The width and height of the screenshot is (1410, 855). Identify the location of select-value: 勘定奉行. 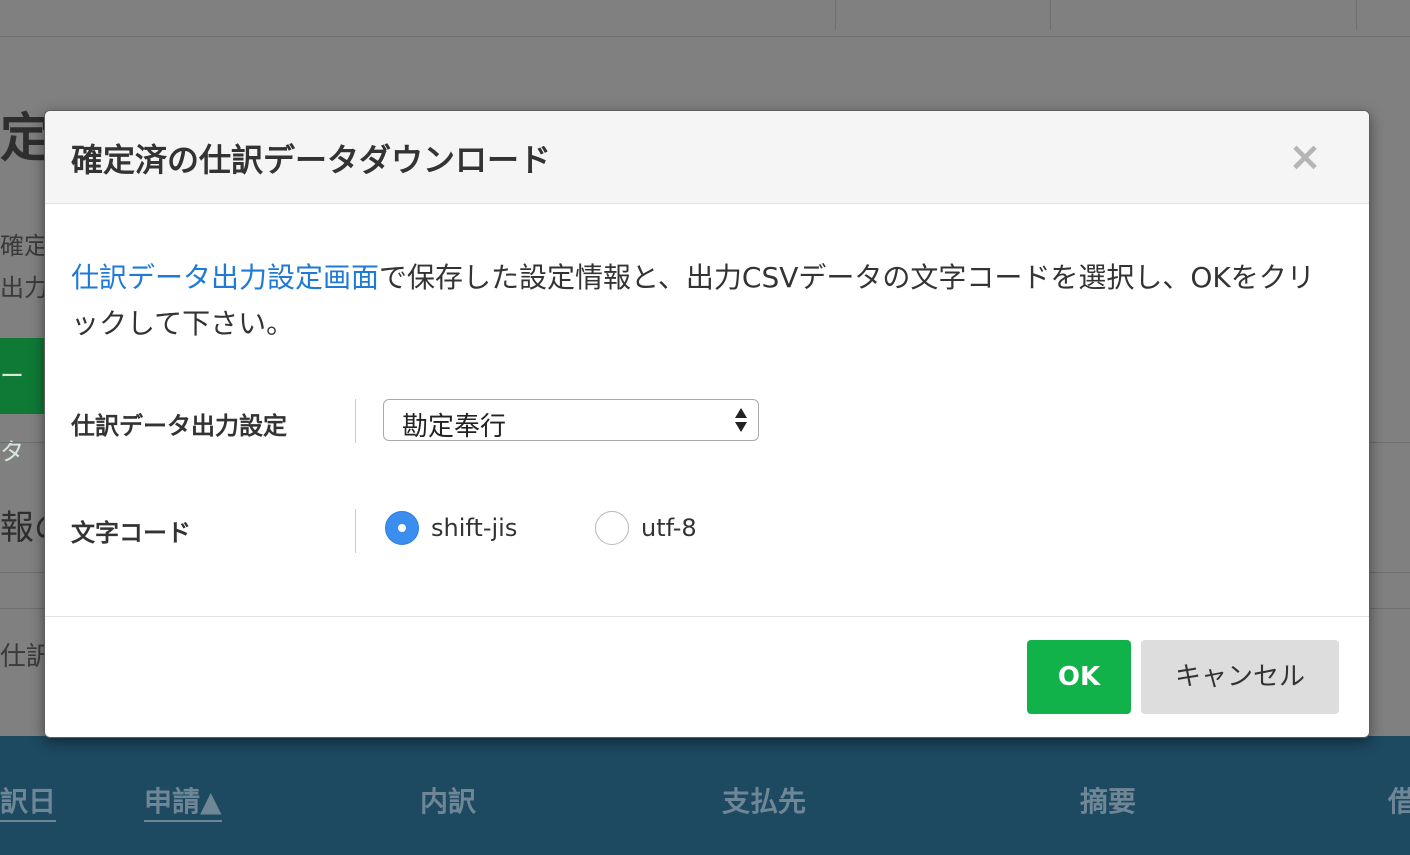
(454, 427).